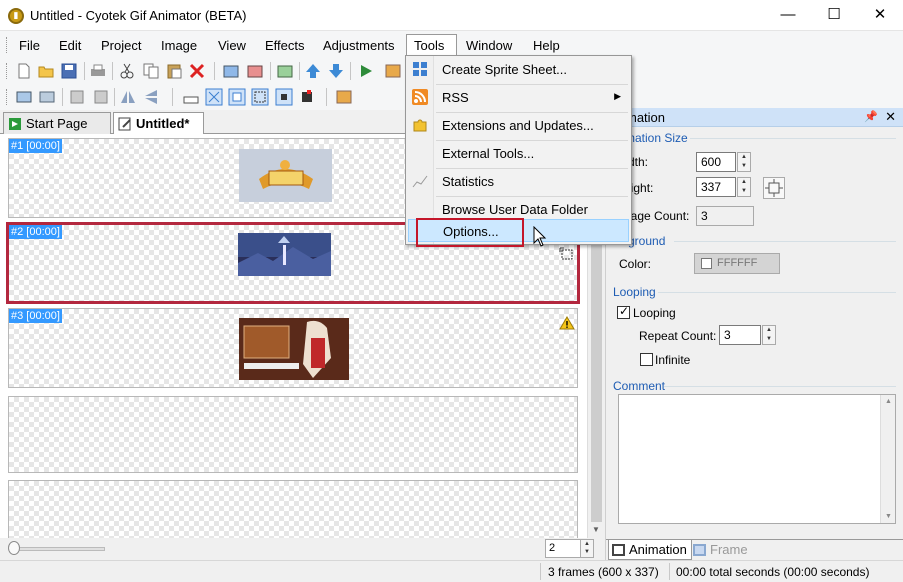 This screenshot has width=903, height=582. I want to click on insert-image-icon, so click(231, 71).